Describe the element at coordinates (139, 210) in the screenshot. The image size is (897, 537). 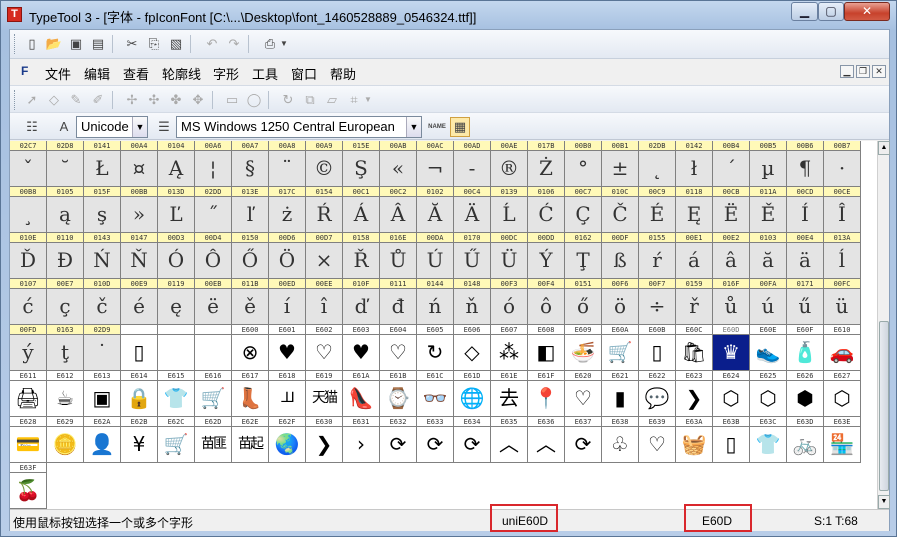
I see `glyph-cell: 00BB »` at that location.